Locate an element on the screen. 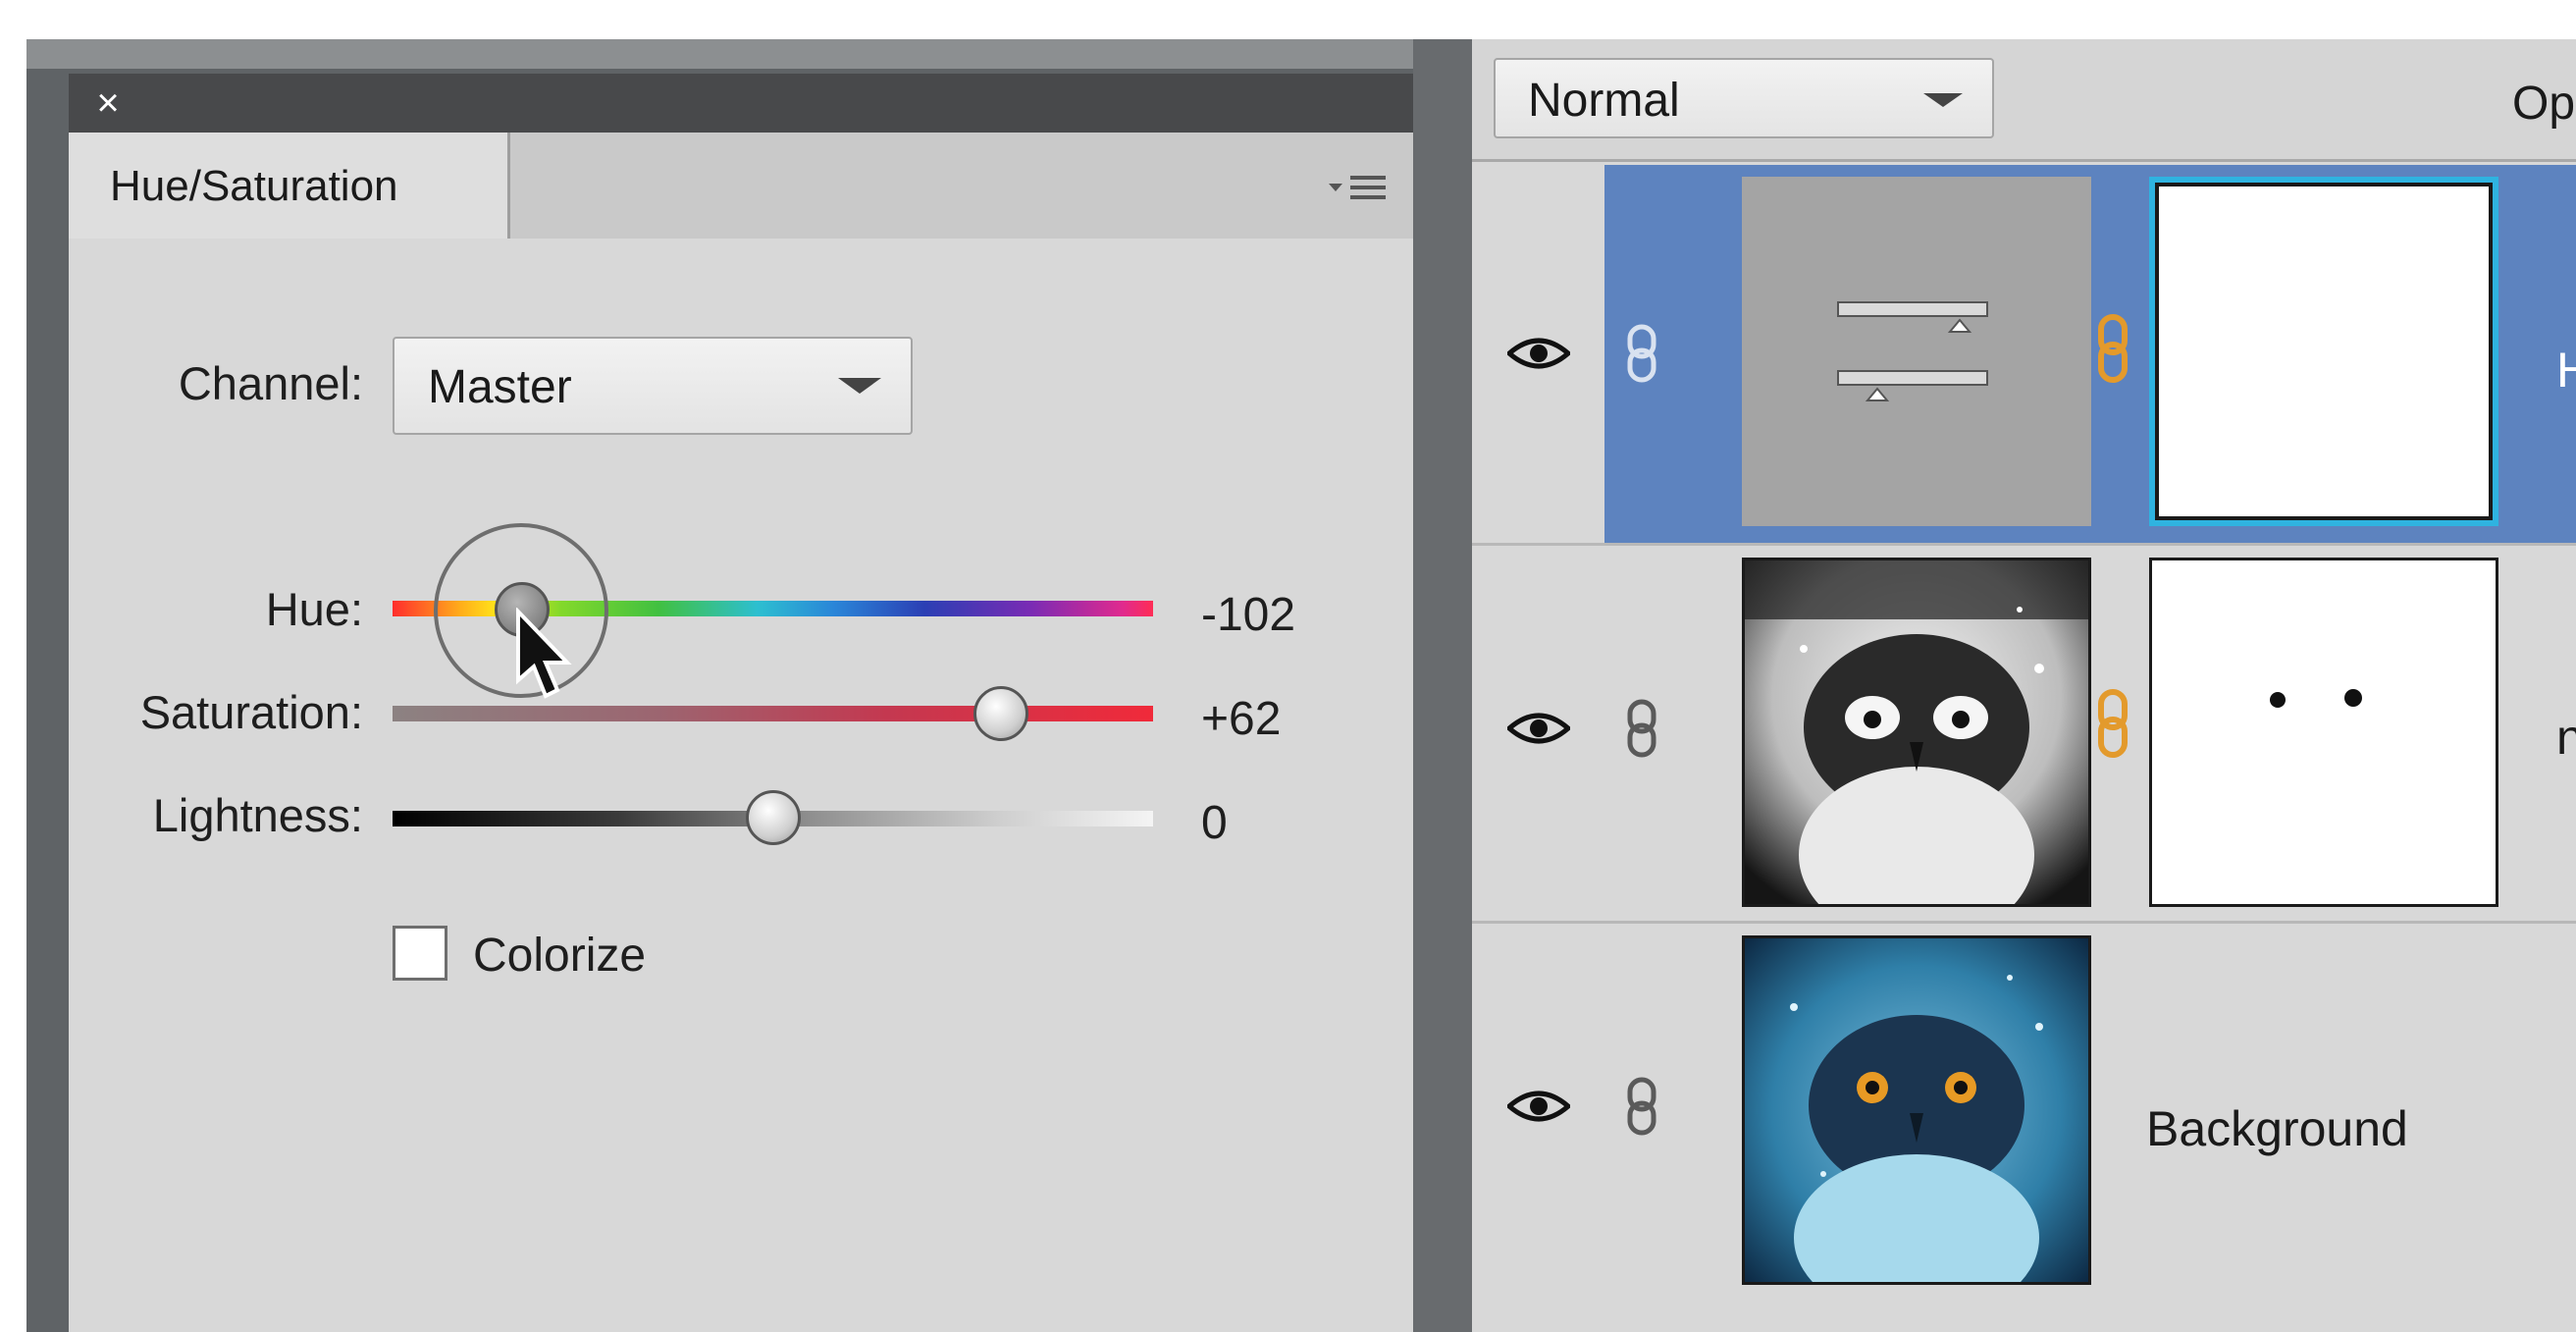  lightness-slider-thumb is located at coordinates (773, 817).